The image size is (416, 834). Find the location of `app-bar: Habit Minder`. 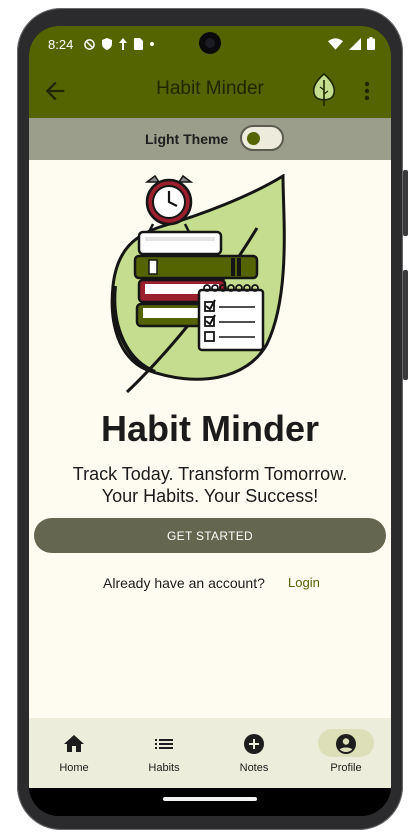

app-bar: Habit Minder is located at coordinates (210, 91).